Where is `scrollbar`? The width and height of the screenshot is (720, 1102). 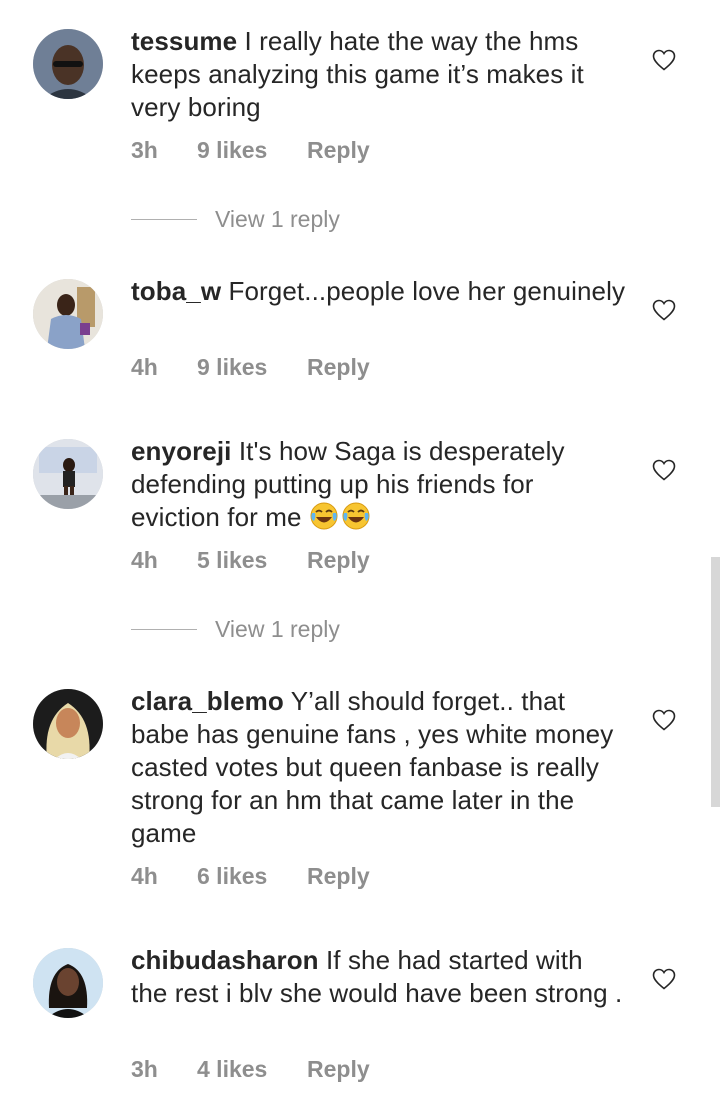
scrollbar is located at coordinates (715, 682).